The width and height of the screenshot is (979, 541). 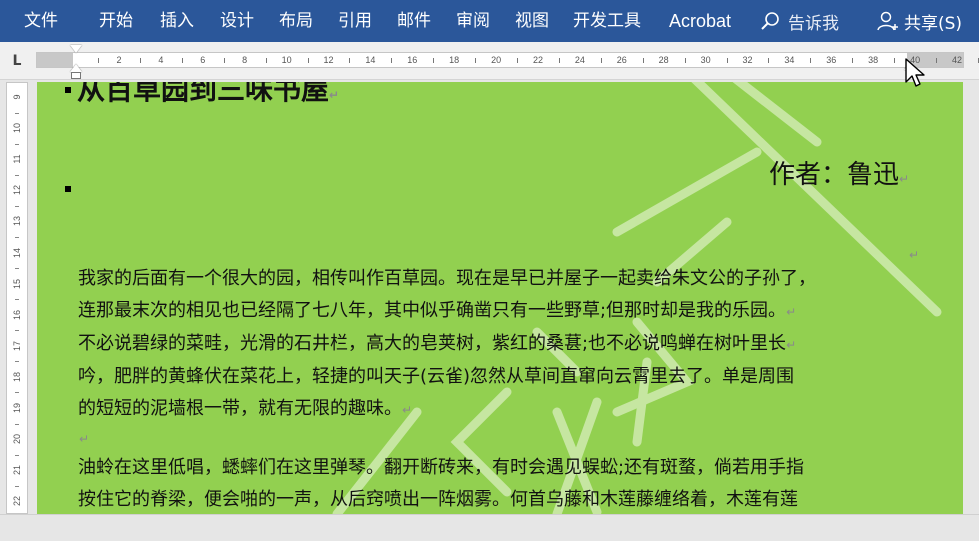 What do you see at coordinates (454, 60) in the screenshot?
I see `ruler-tick-label: 18` at bounding box center [454, 60].